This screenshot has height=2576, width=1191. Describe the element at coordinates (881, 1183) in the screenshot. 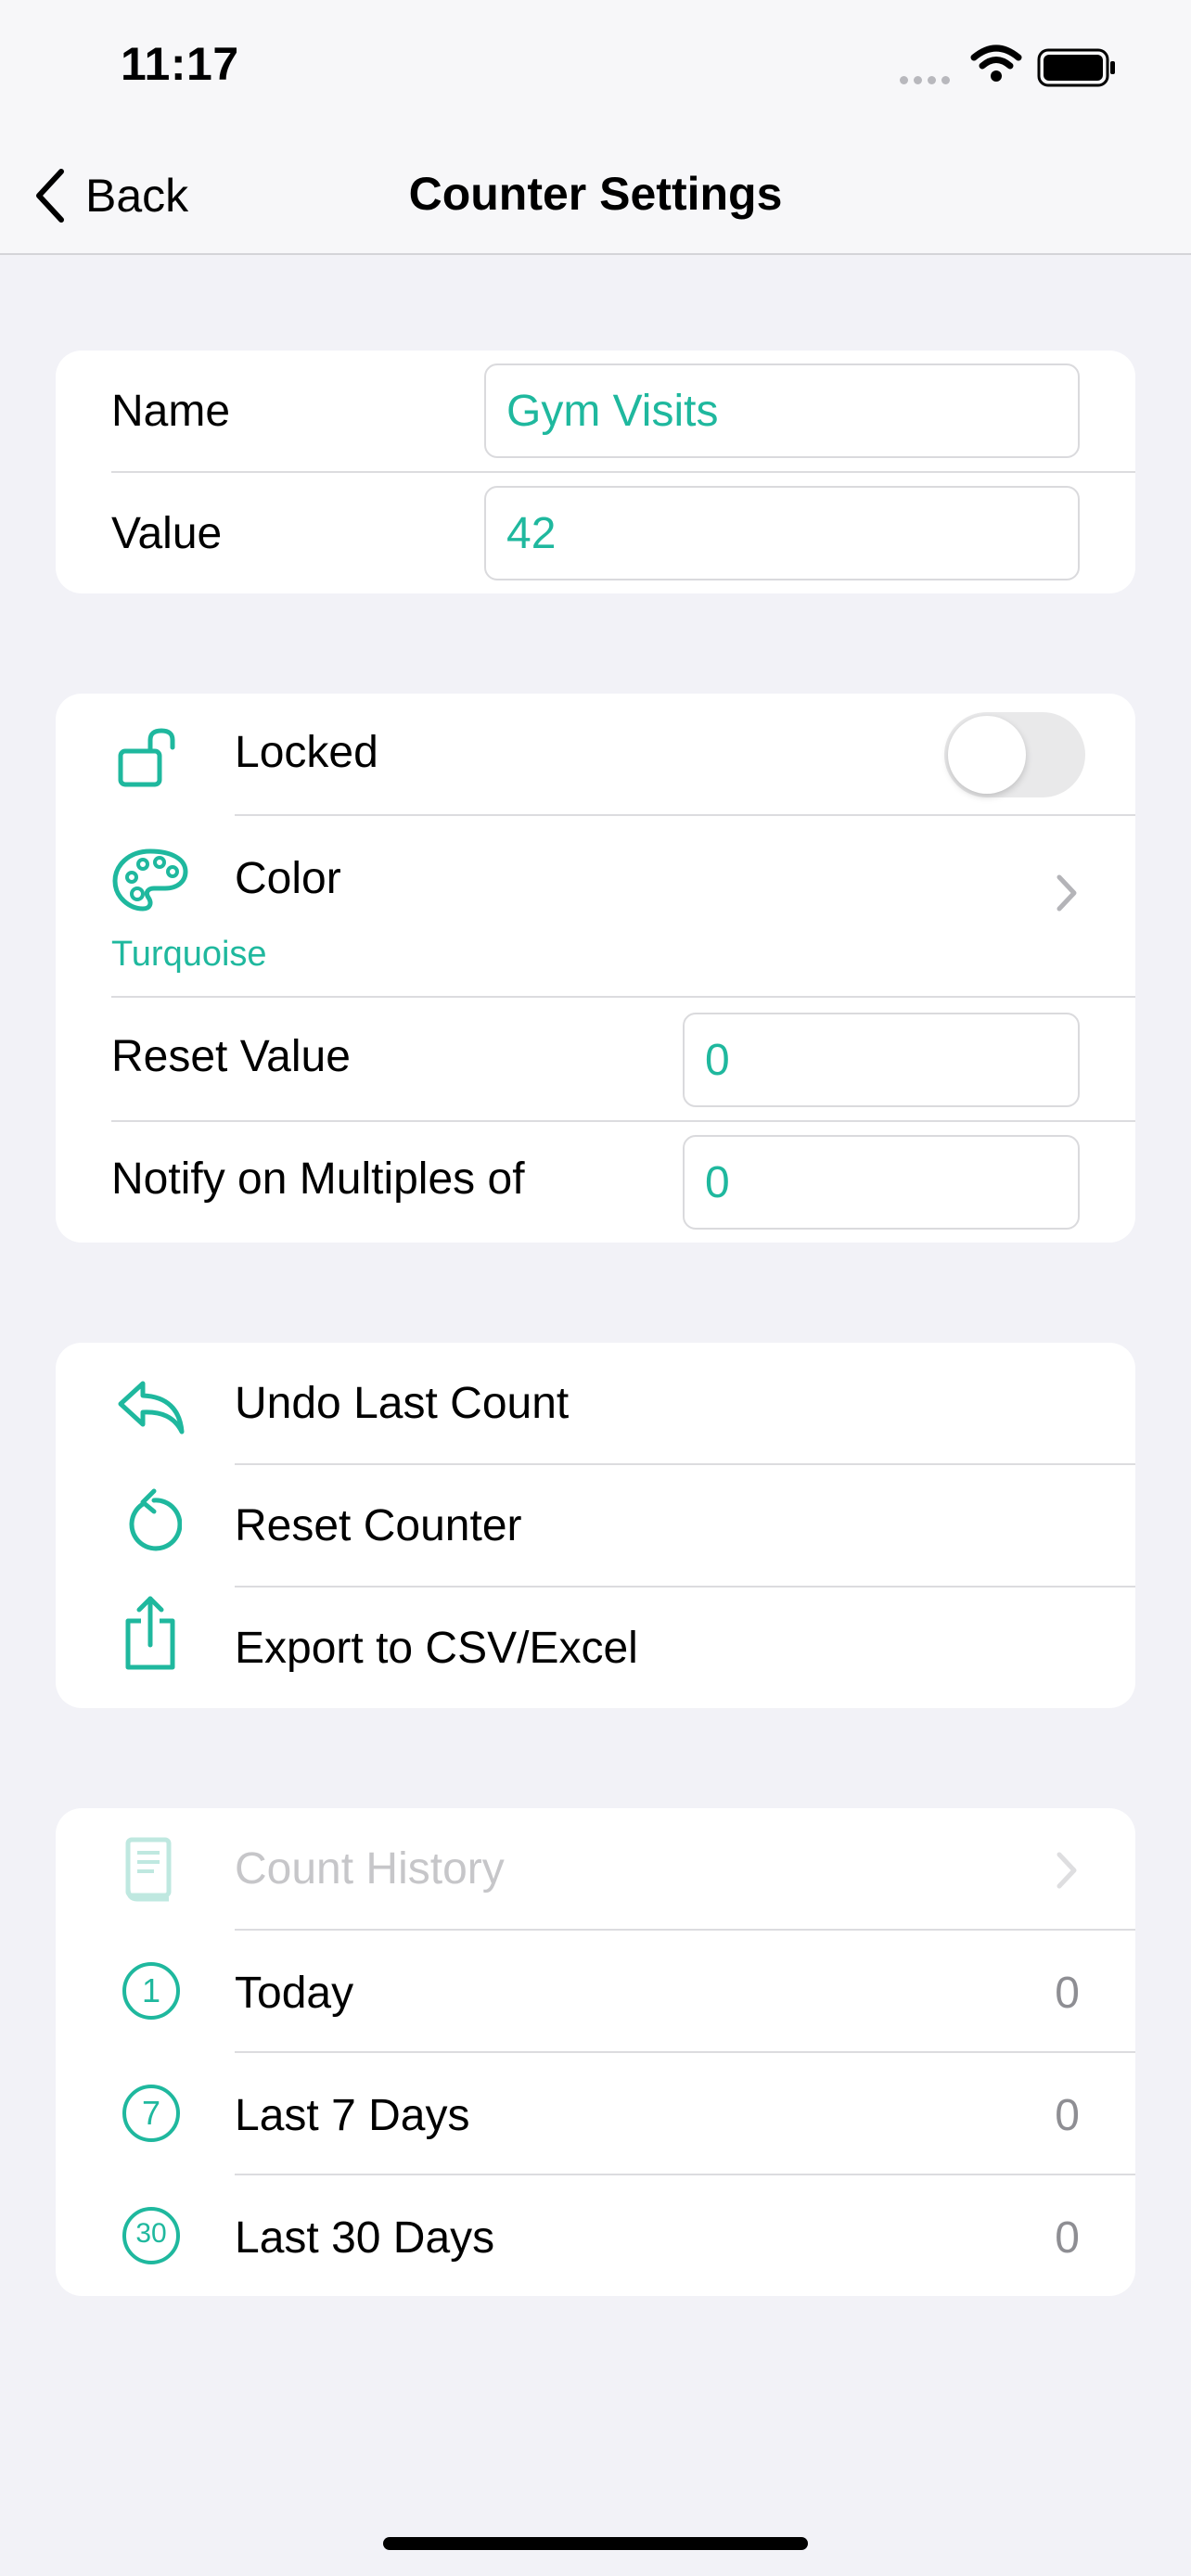

I see `notify-multiples-field: 0` at that location.